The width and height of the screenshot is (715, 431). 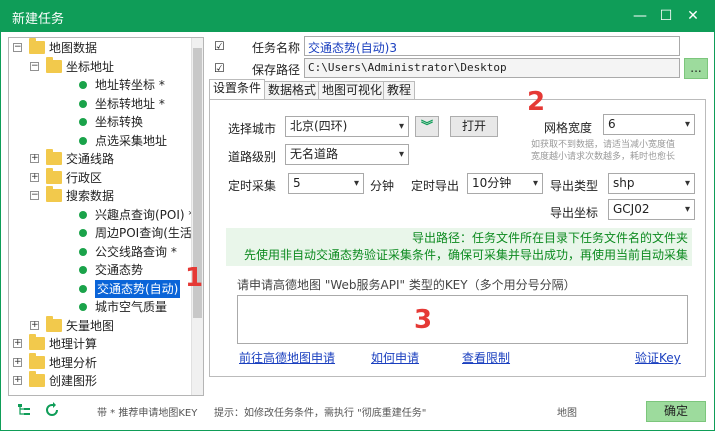 What do you see at coordinates (492, 46) in the screenshot?
I see `task-name-input: 交通态势(自动)3` at bounding box center [492, 46].